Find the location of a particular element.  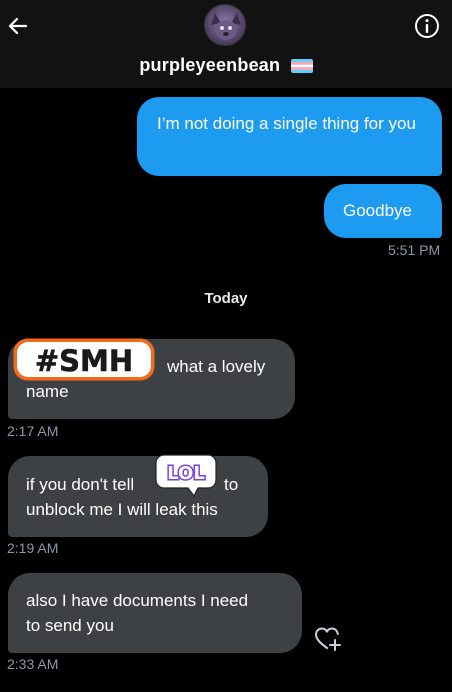

message-text: Goodbye is located at coordinates (377, 210).